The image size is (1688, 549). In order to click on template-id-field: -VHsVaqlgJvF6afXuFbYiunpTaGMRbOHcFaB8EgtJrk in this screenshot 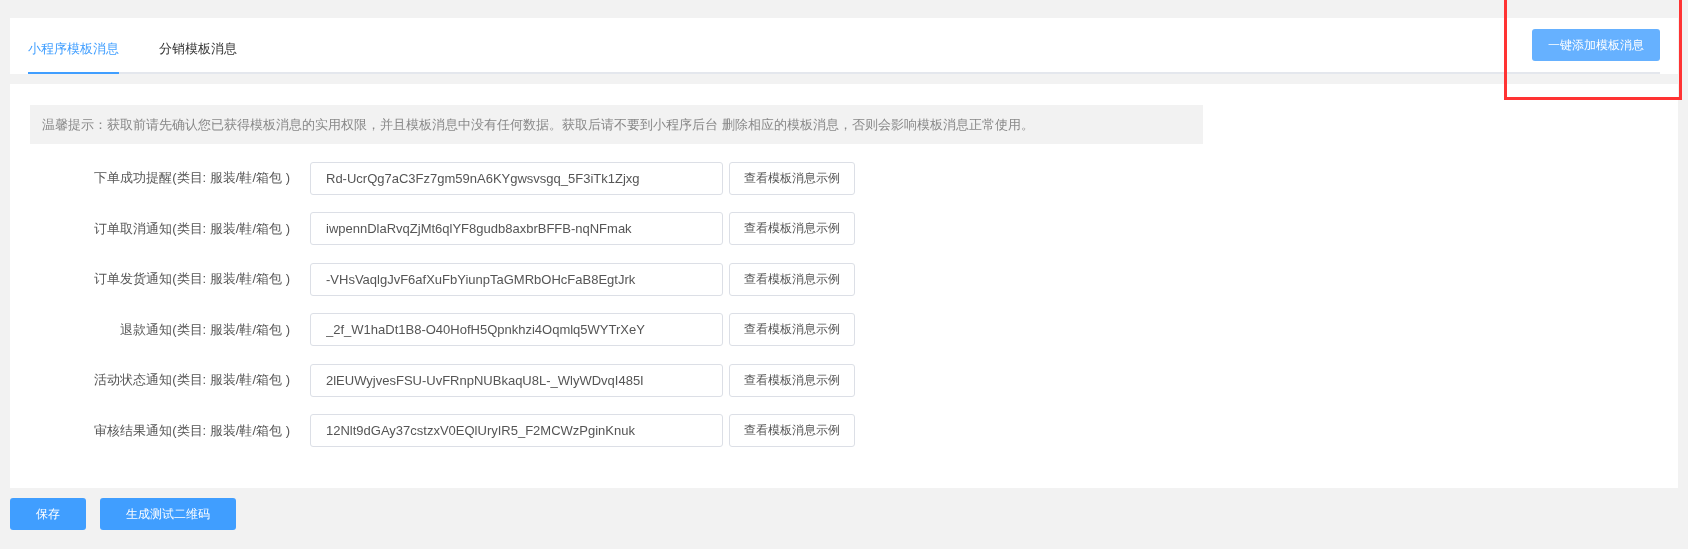, I will do `click(516, 279)`.